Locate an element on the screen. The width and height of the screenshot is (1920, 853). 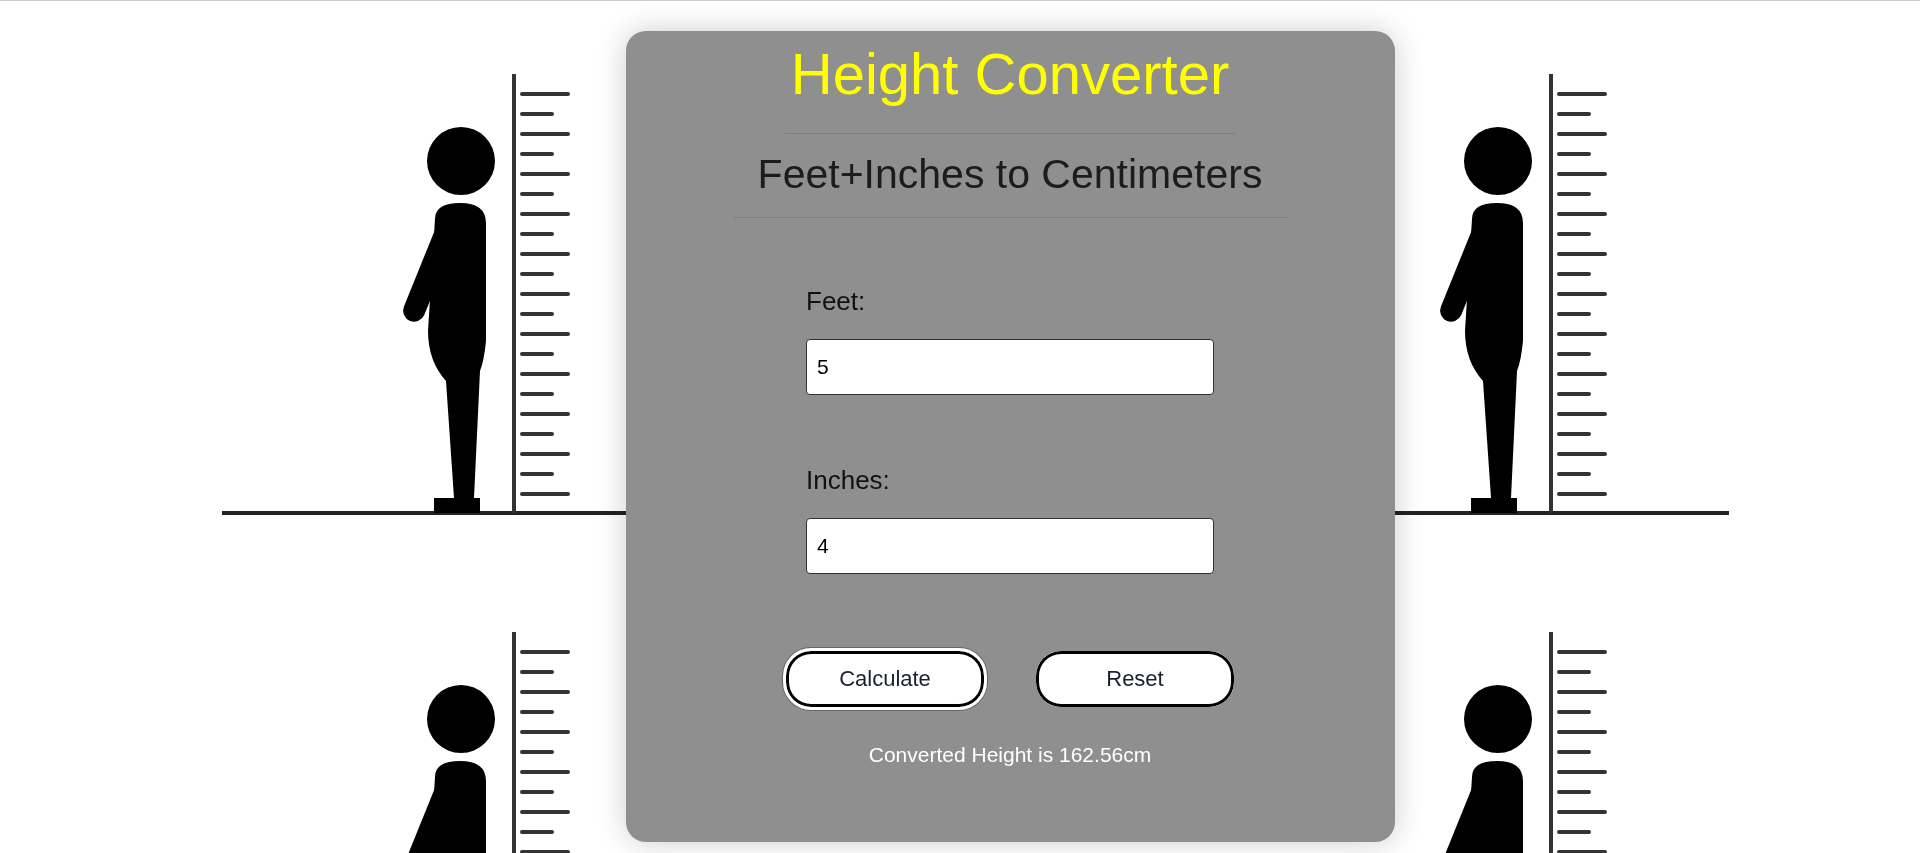
field-label: Feet: is located at coordinates (836, 301).